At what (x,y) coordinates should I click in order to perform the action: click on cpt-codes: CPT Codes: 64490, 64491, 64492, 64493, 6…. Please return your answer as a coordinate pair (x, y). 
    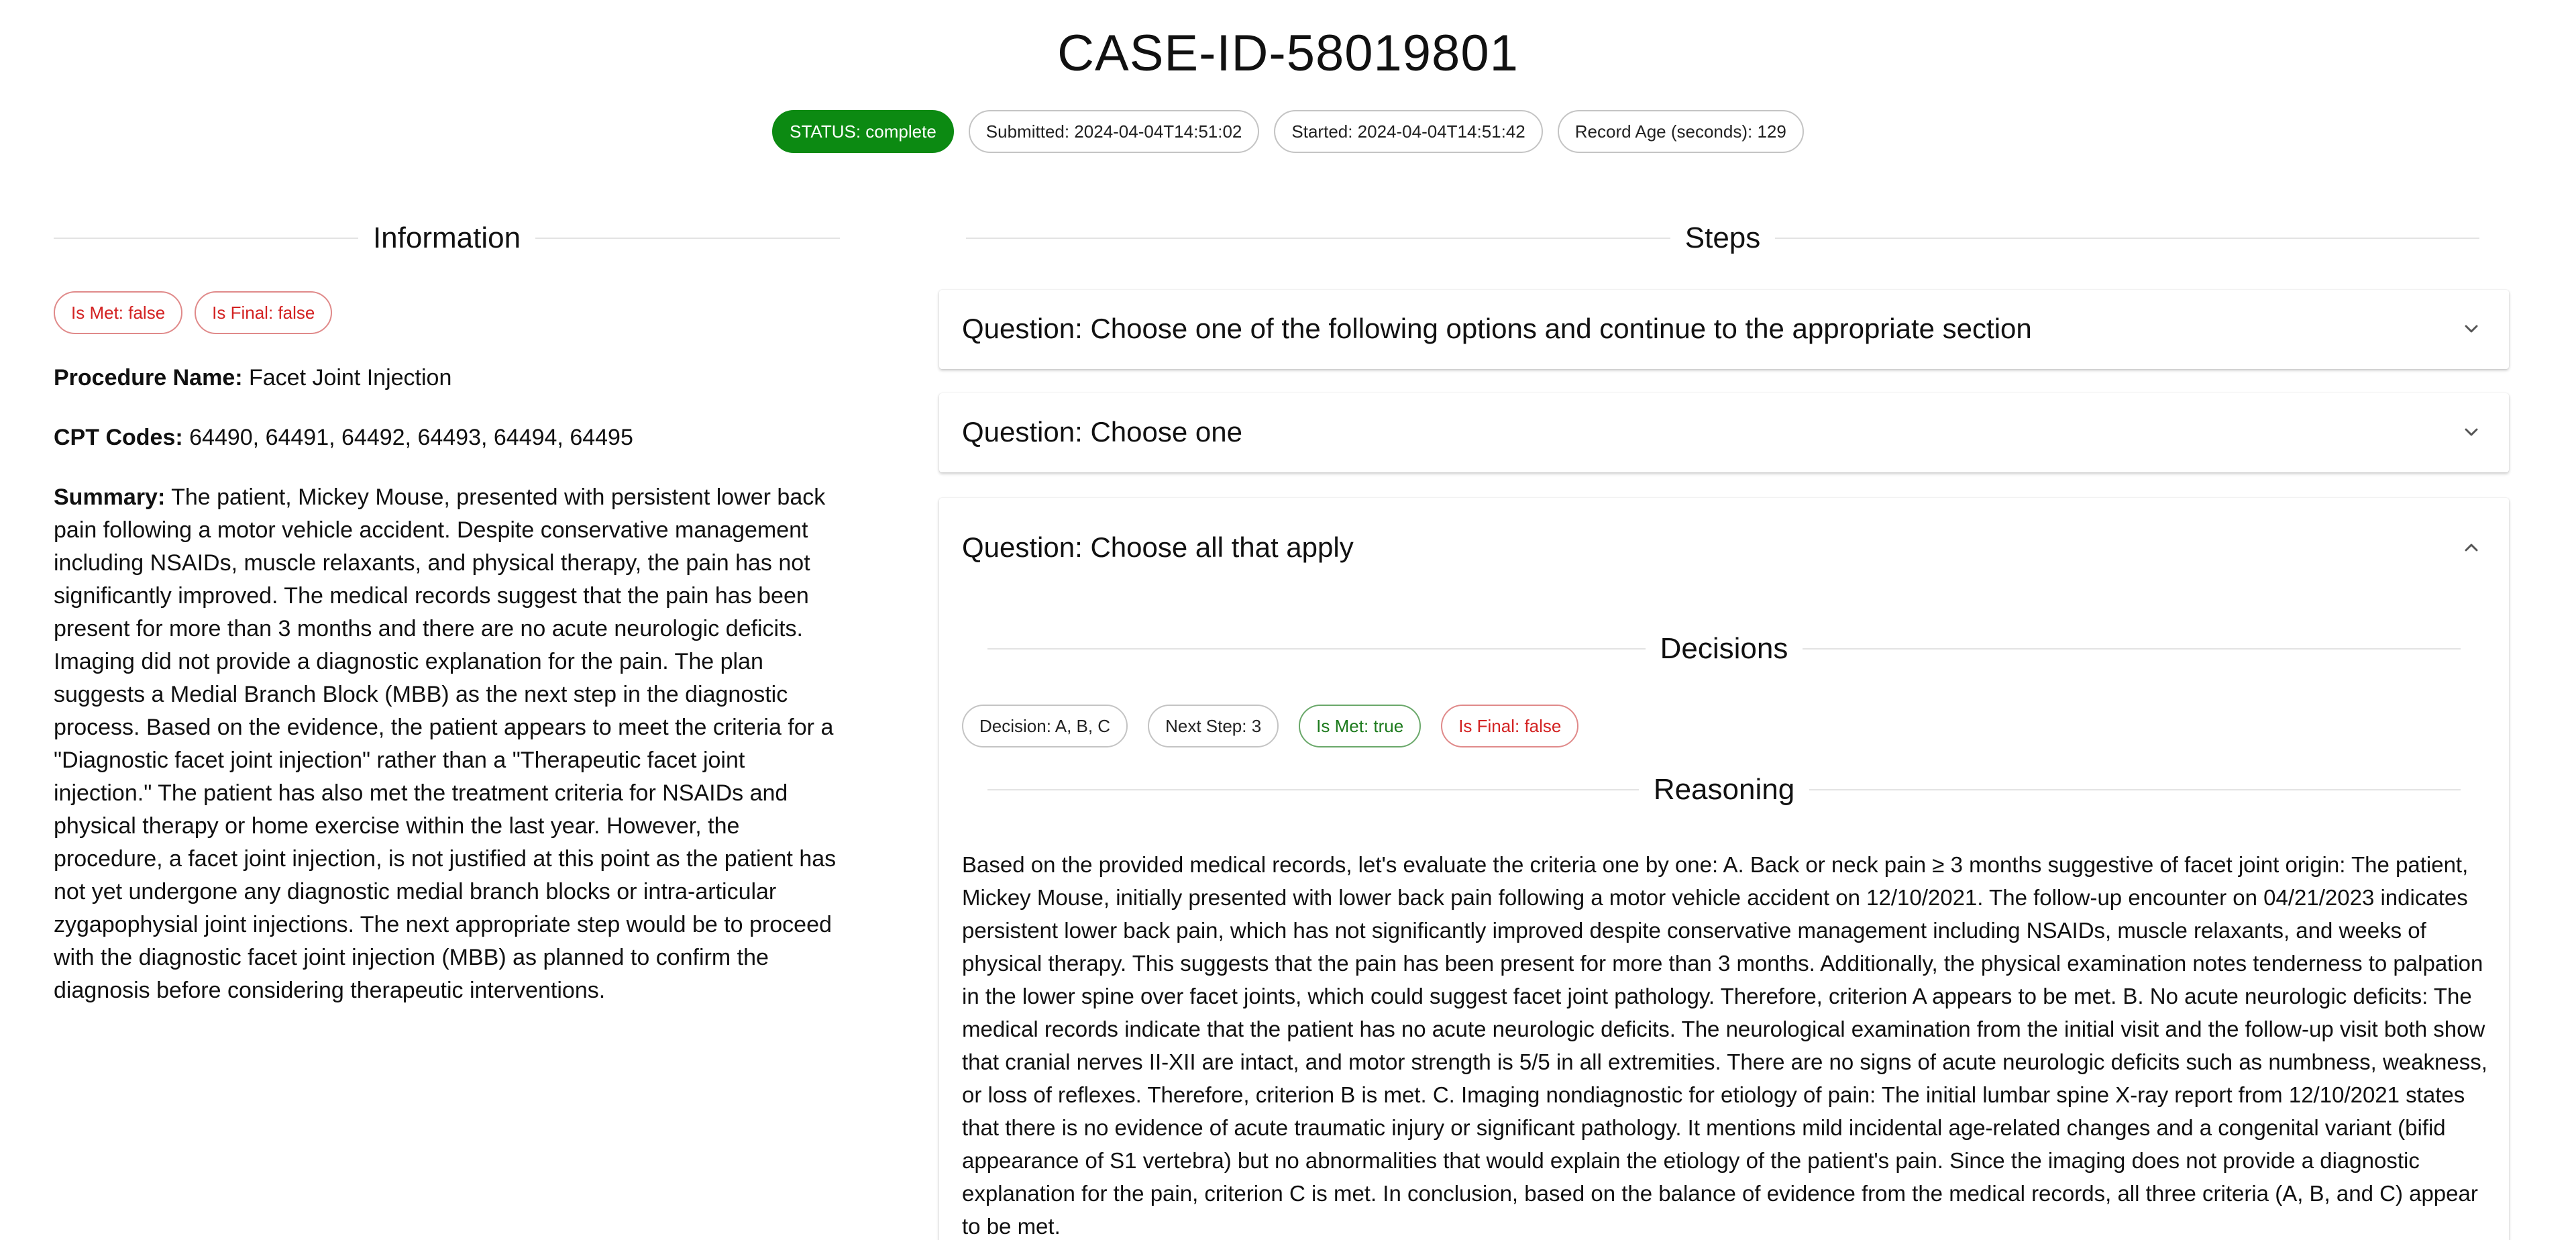
    Looking at the image, I should click on (449, 437).